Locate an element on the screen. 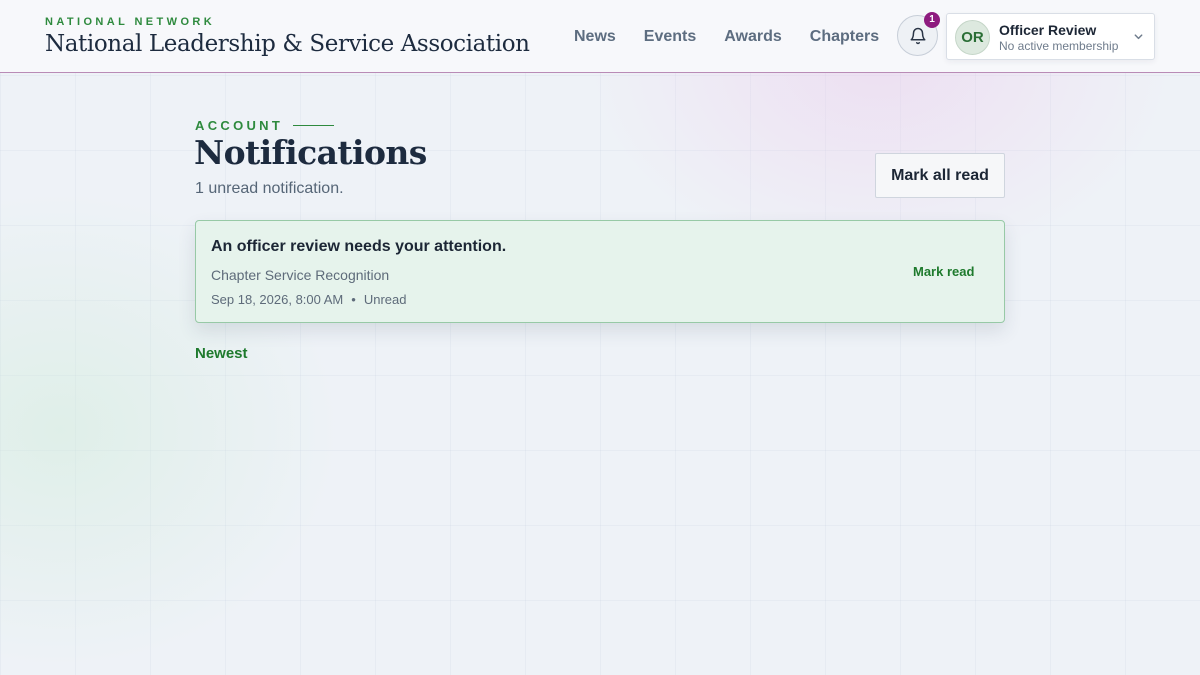 This screenshot has height=675, width=1200. chevron-down-icon is located at coordinates (1138, 37).